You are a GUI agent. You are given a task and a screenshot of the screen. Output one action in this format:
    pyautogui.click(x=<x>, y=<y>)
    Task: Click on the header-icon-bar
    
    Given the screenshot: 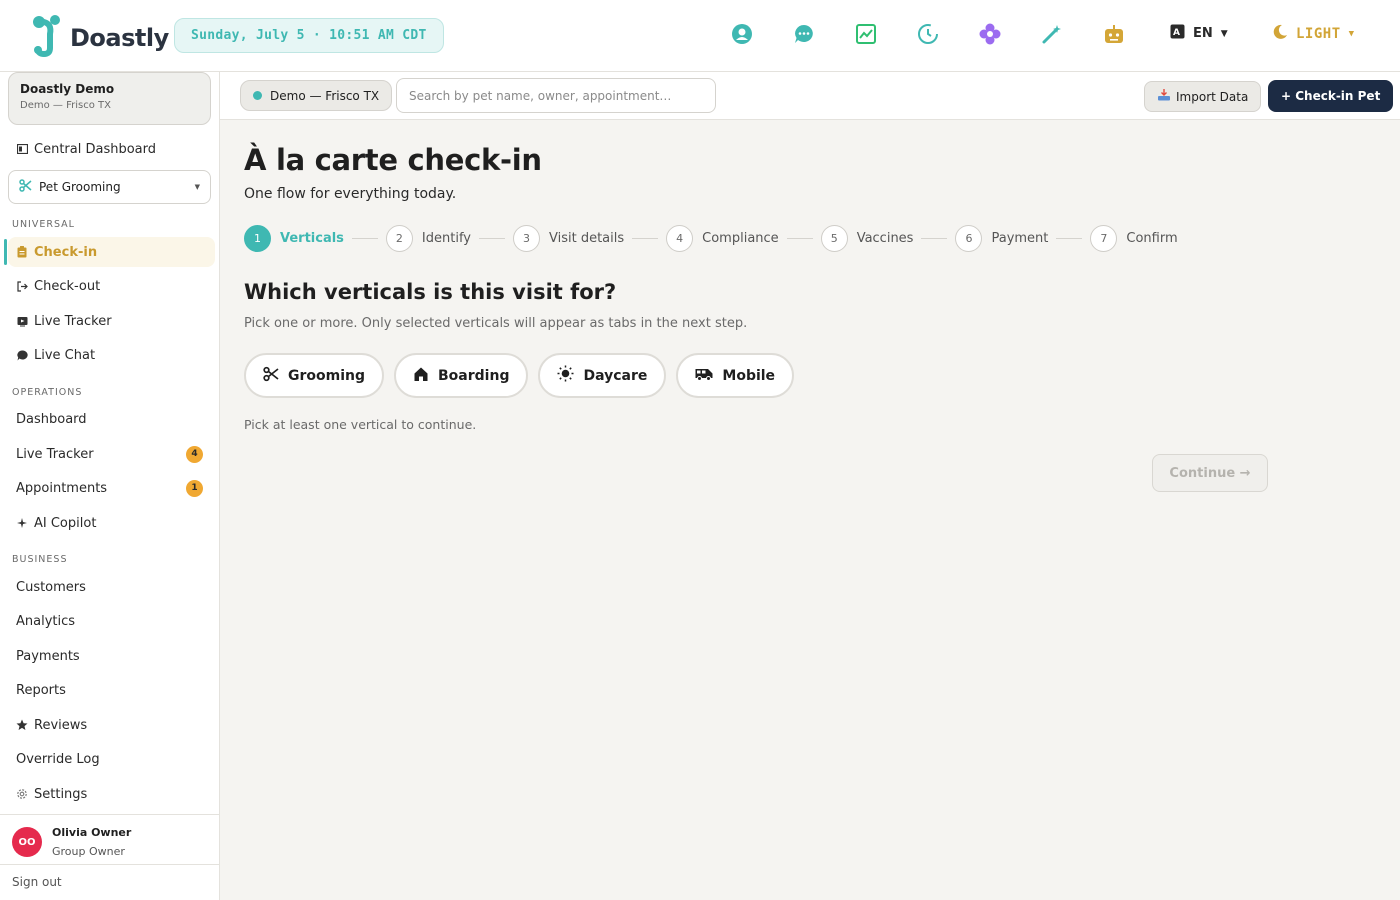 What is the action you would take?
    pyautogui.click(x=928, y=34)
    